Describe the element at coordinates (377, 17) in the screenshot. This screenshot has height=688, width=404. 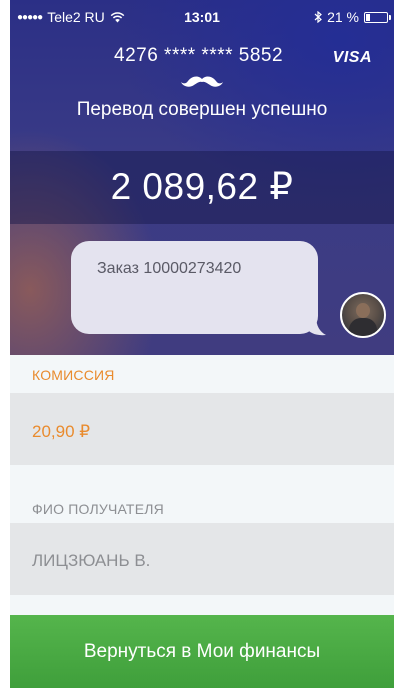
I see `battery-icon` at that location.